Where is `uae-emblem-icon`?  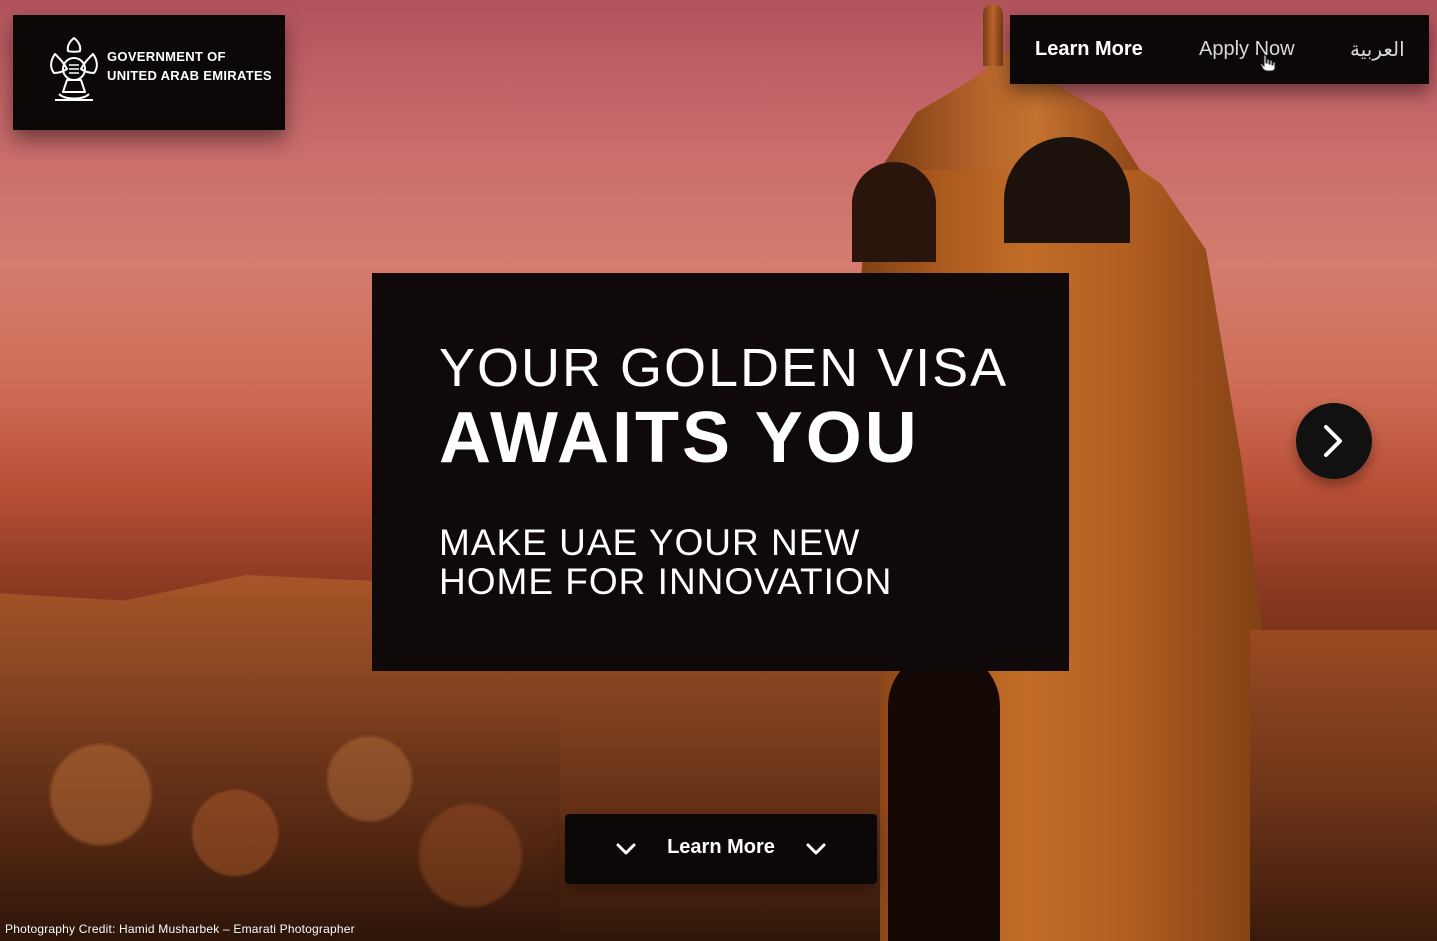 uae-emblem-icon is located at coordinates (74, 72).